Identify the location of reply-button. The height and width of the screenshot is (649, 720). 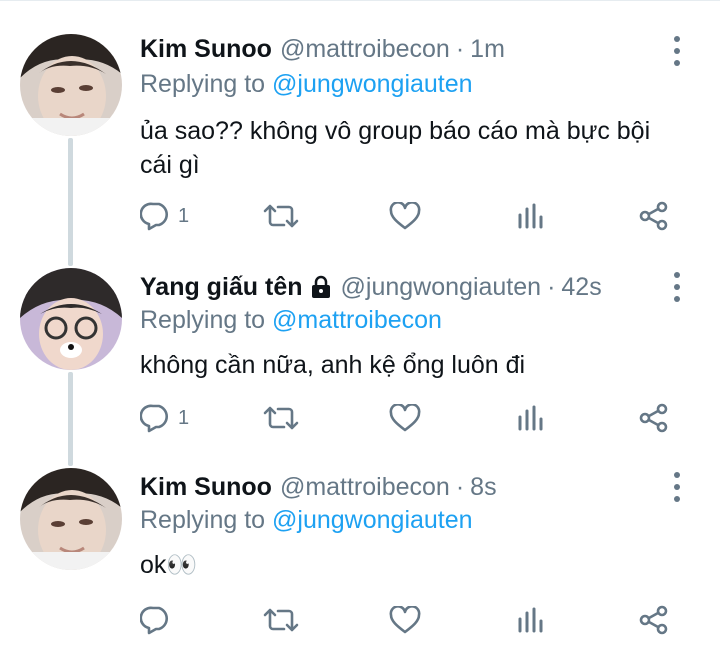
(159, 620).